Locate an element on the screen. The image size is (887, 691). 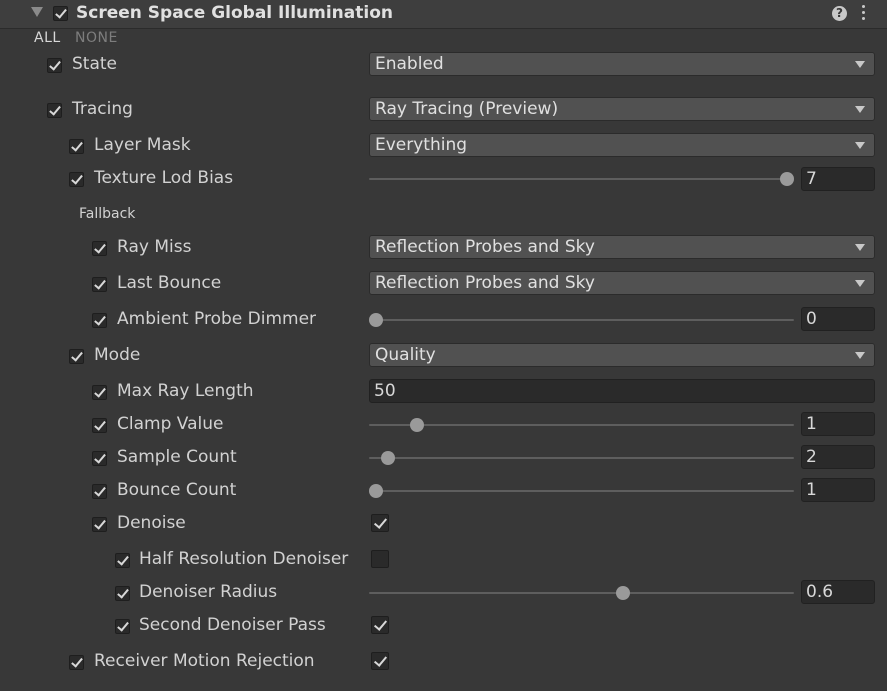
second-denoiser-pass-override-checkbox is located at coordinates (122, 626).